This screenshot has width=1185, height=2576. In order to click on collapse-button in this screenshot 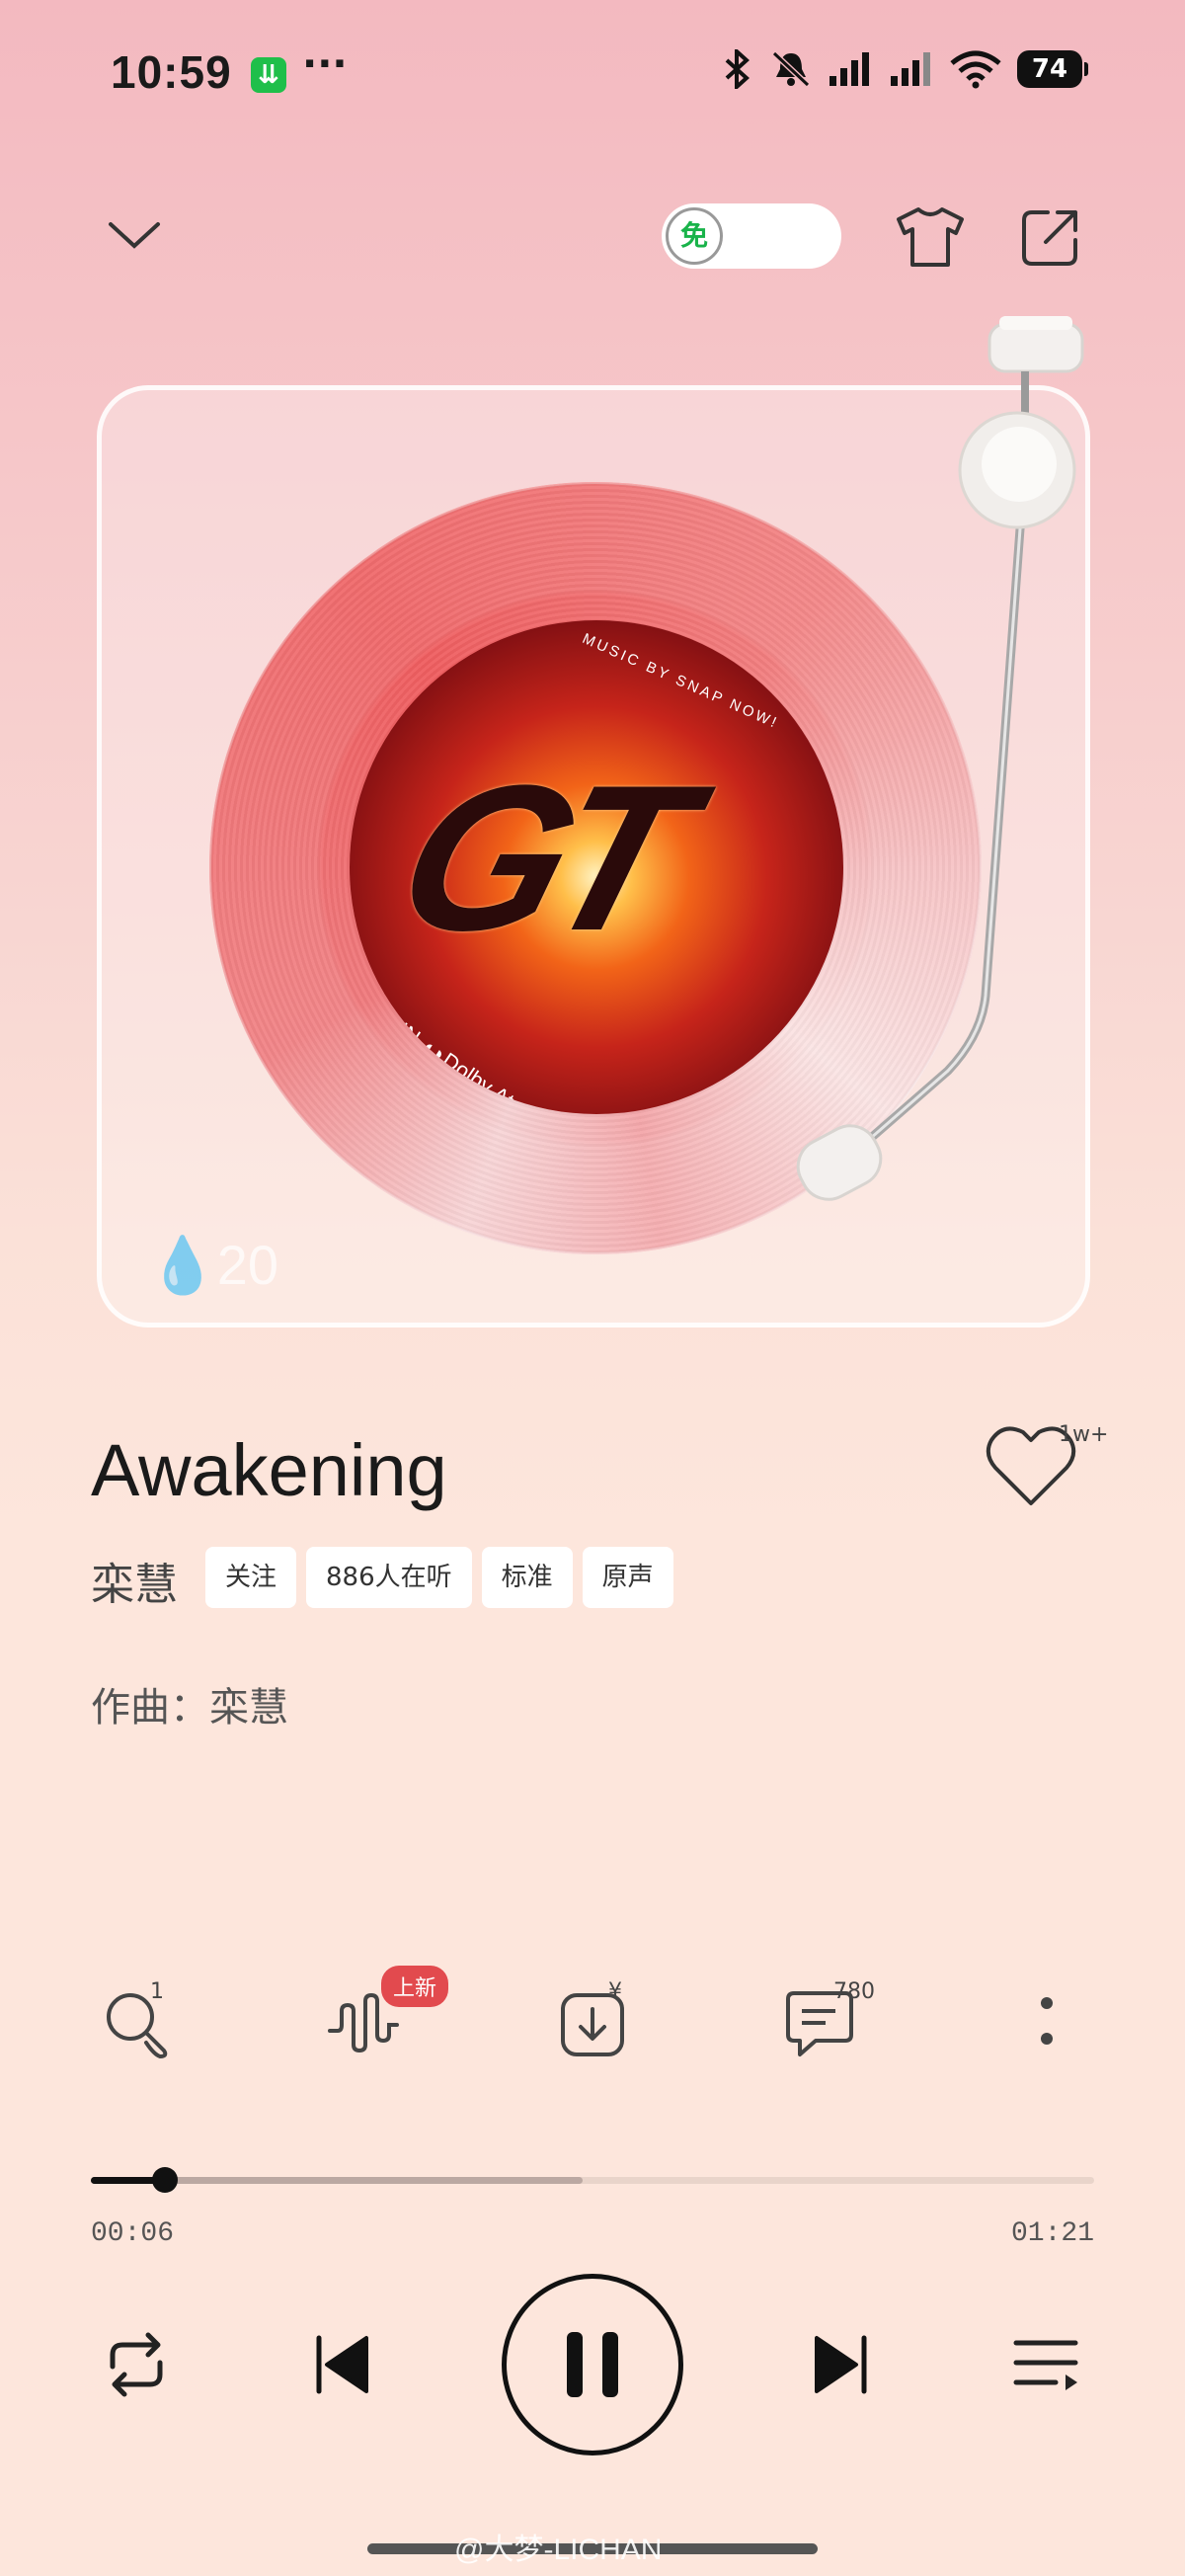, I will do `click(134, 235)`.